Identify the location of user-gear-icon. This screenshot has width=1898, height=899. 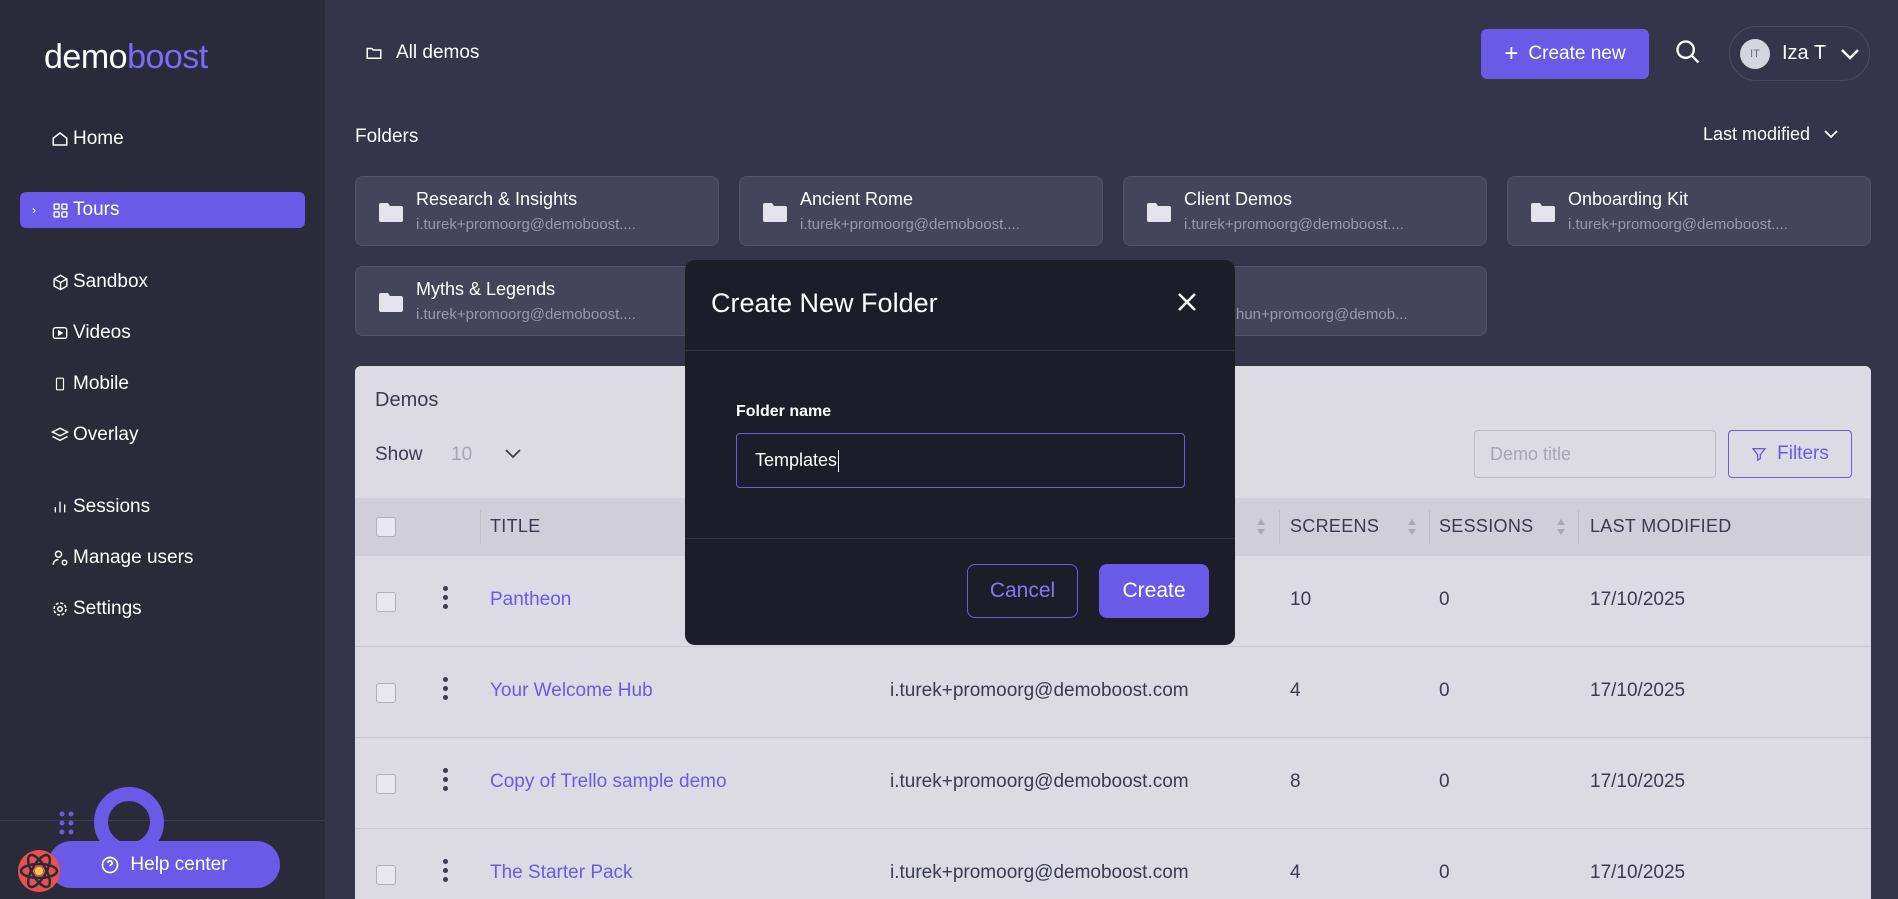
(60, 558).